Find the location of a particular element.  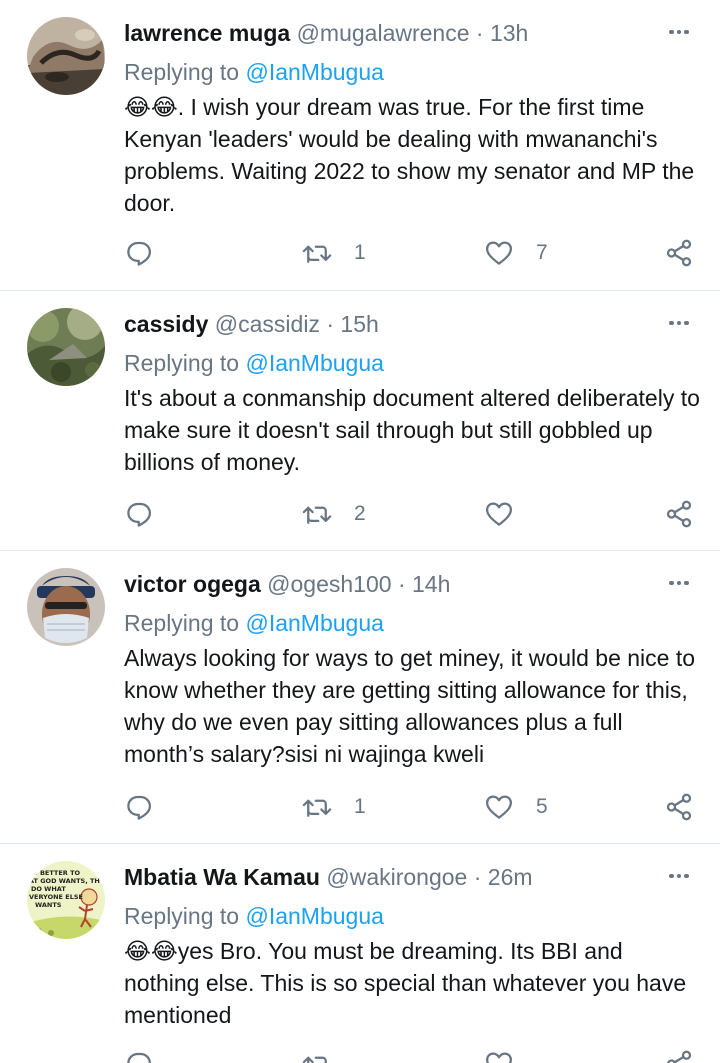

like-button: 5 is located at coordinates (516, 807).